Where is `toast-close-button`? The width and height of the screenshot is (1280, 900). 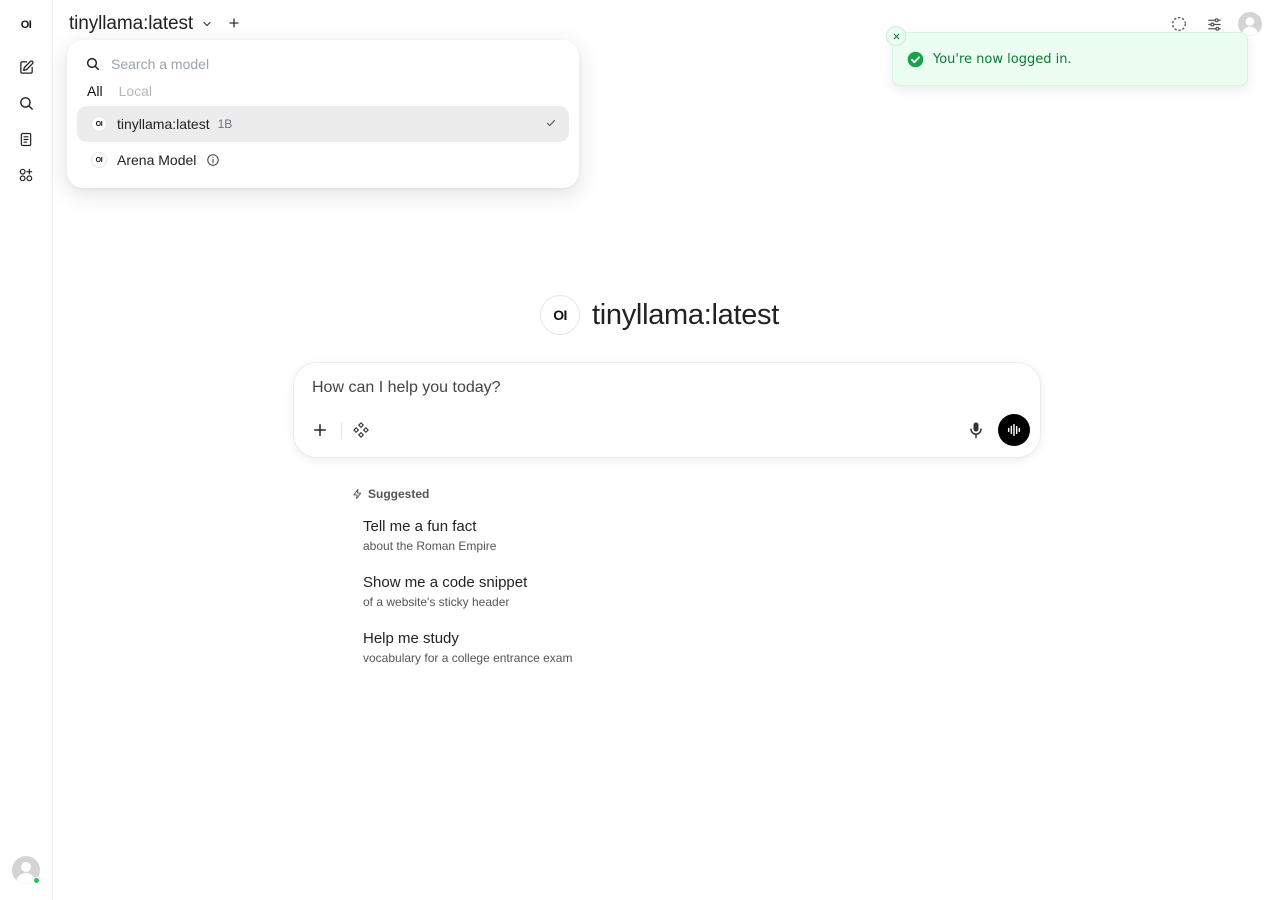
toast-close-button is located at coordinates (896, 36).